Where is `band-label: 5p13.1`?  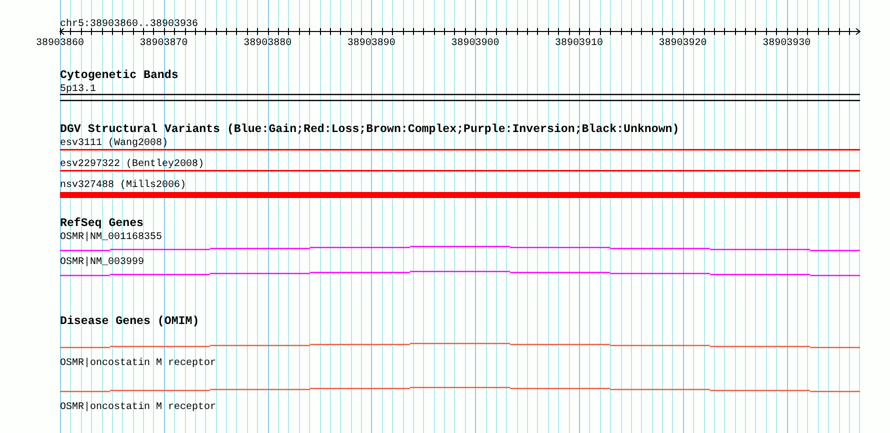
band-label: 5p13.1 is located at coordinates (78, 89).